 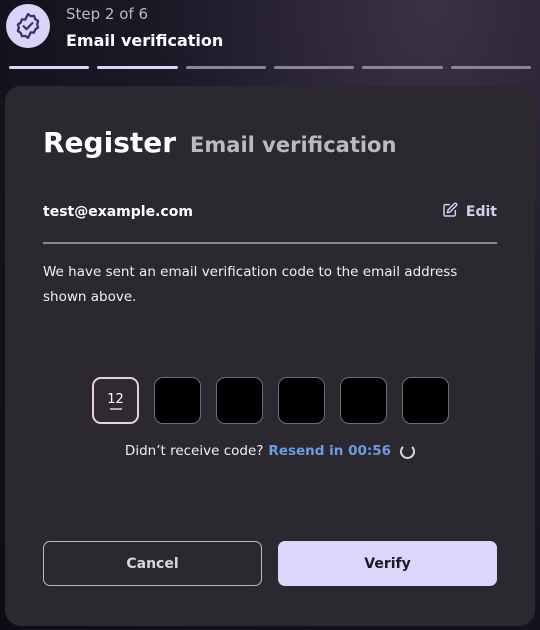 What do you see at coordinates (28, 26) in the screenshot?
I see `badge-check-icon` at bounding box center [28, 26].